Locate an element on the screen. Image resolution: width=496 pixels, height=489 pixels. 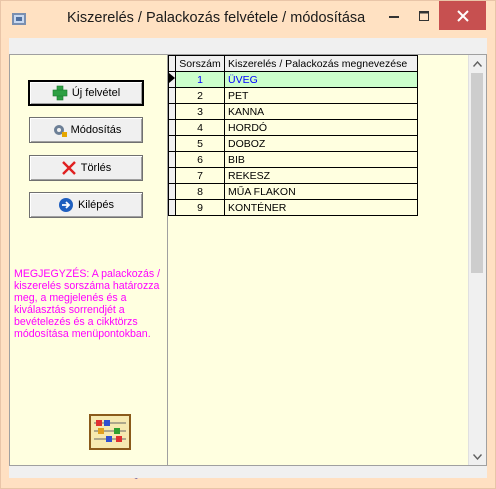
row-indicator-header is located at coordinates (172, 63).